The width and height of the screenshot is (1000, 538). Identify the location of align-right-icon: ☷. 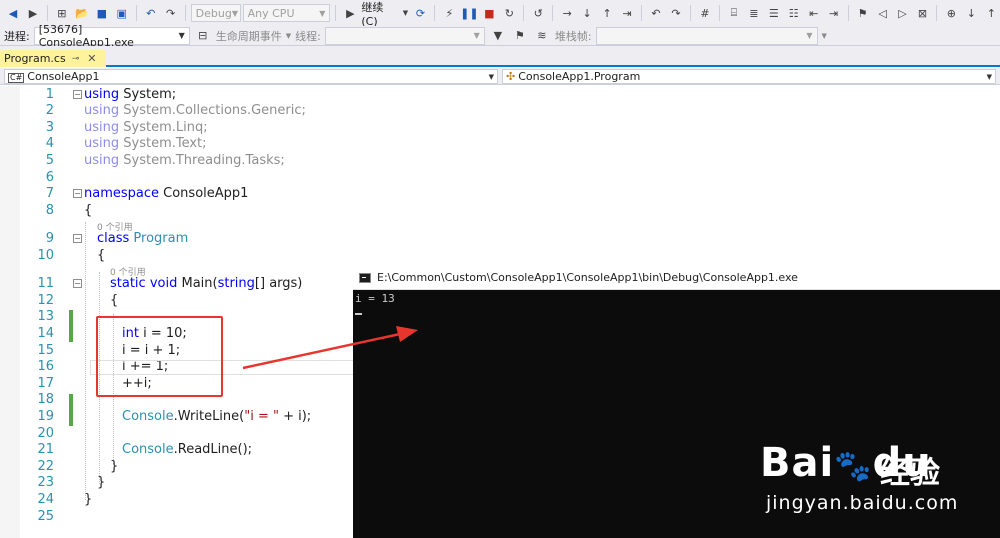
(794, 13).